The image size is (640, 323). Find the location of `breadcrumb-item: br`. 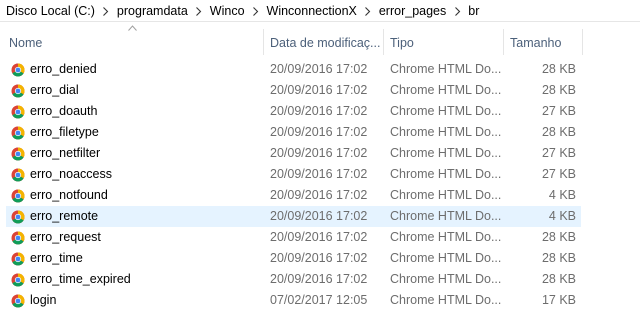

breadcrumb-item: br is located at coordinates (473, 11).